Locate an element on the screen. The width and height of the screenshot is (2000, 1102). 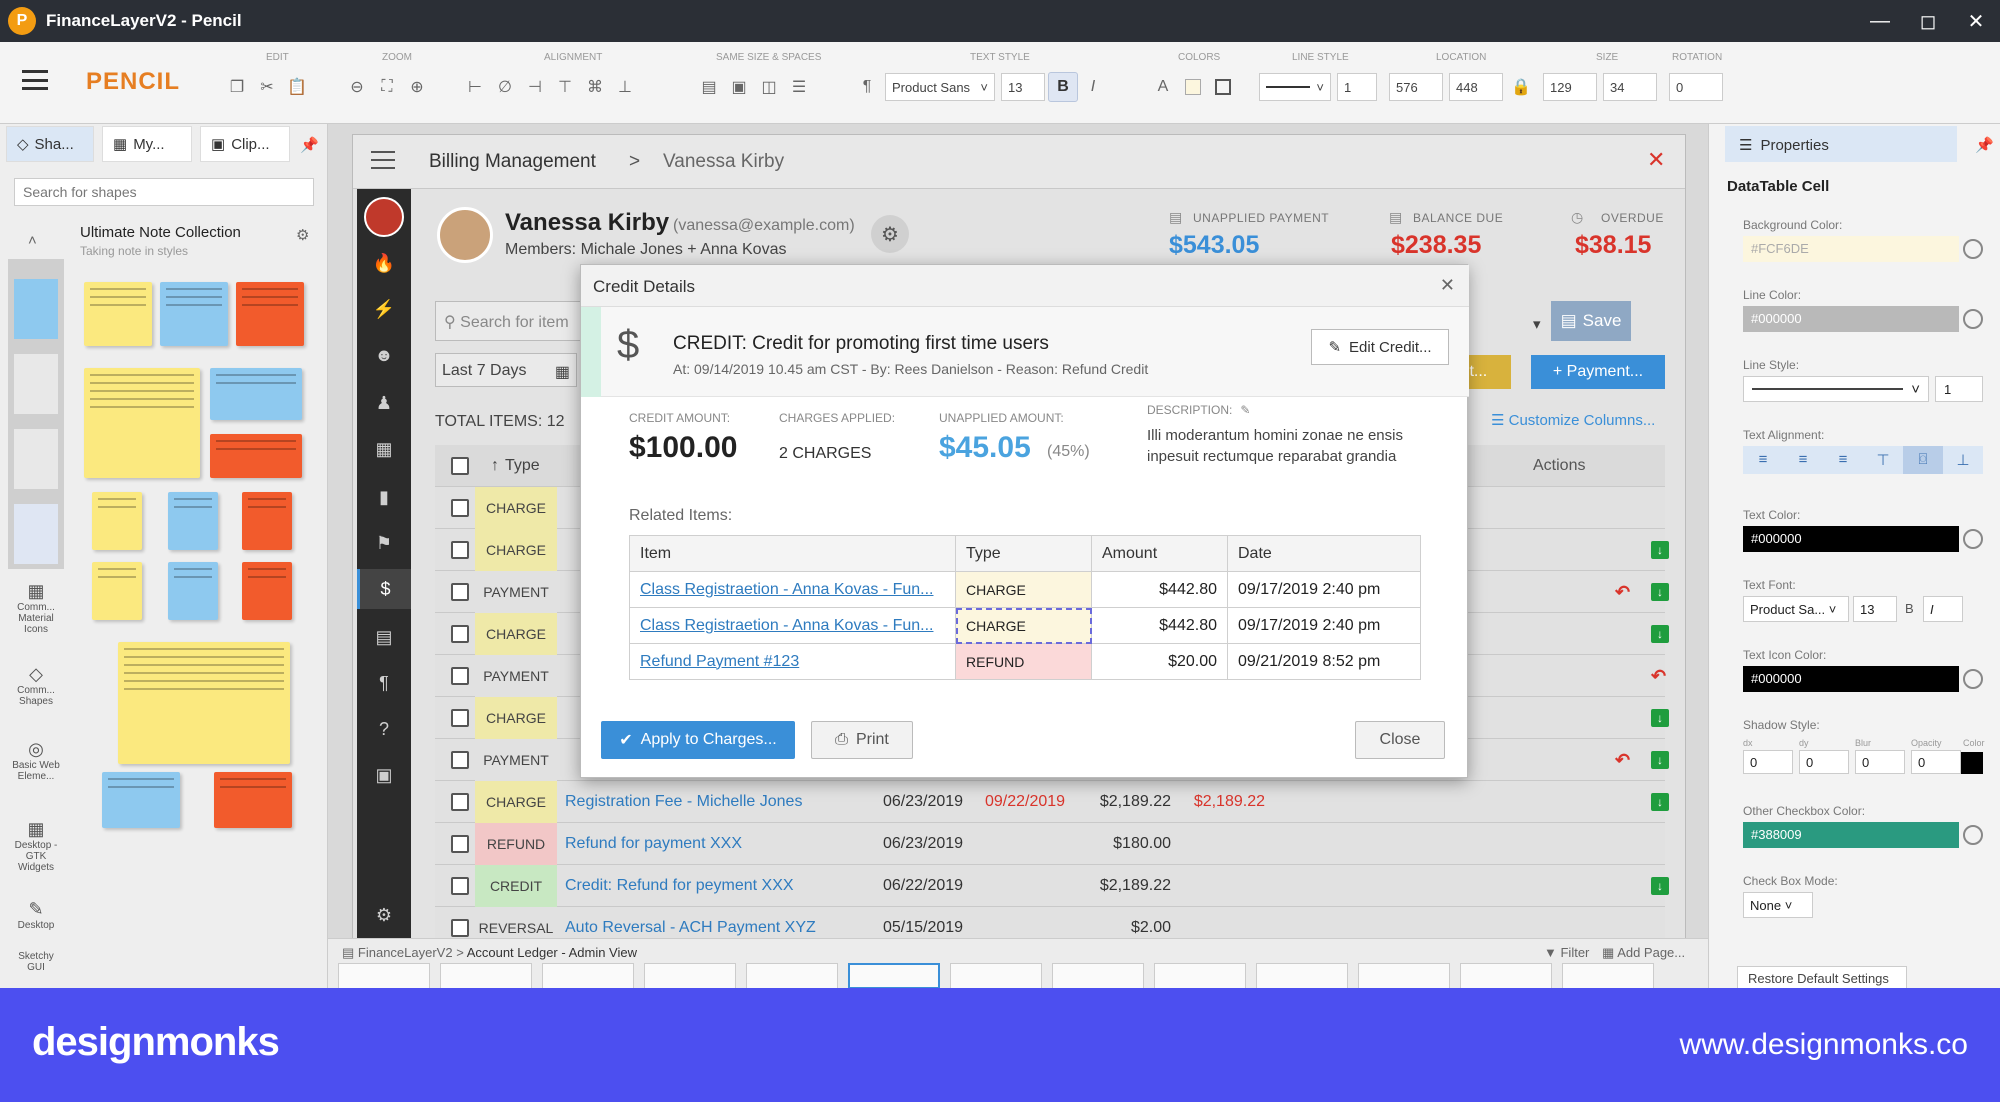
thumb-lists is located at coordinates (36, 534).